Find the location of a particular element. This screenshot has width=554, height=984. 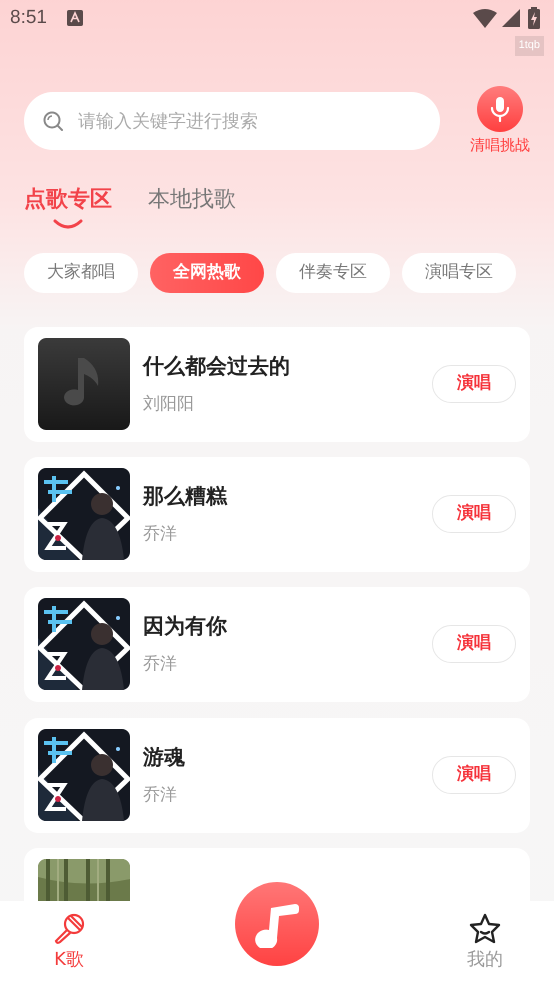

category-chip: 大家都唱 is located at coordinates (81, 272).